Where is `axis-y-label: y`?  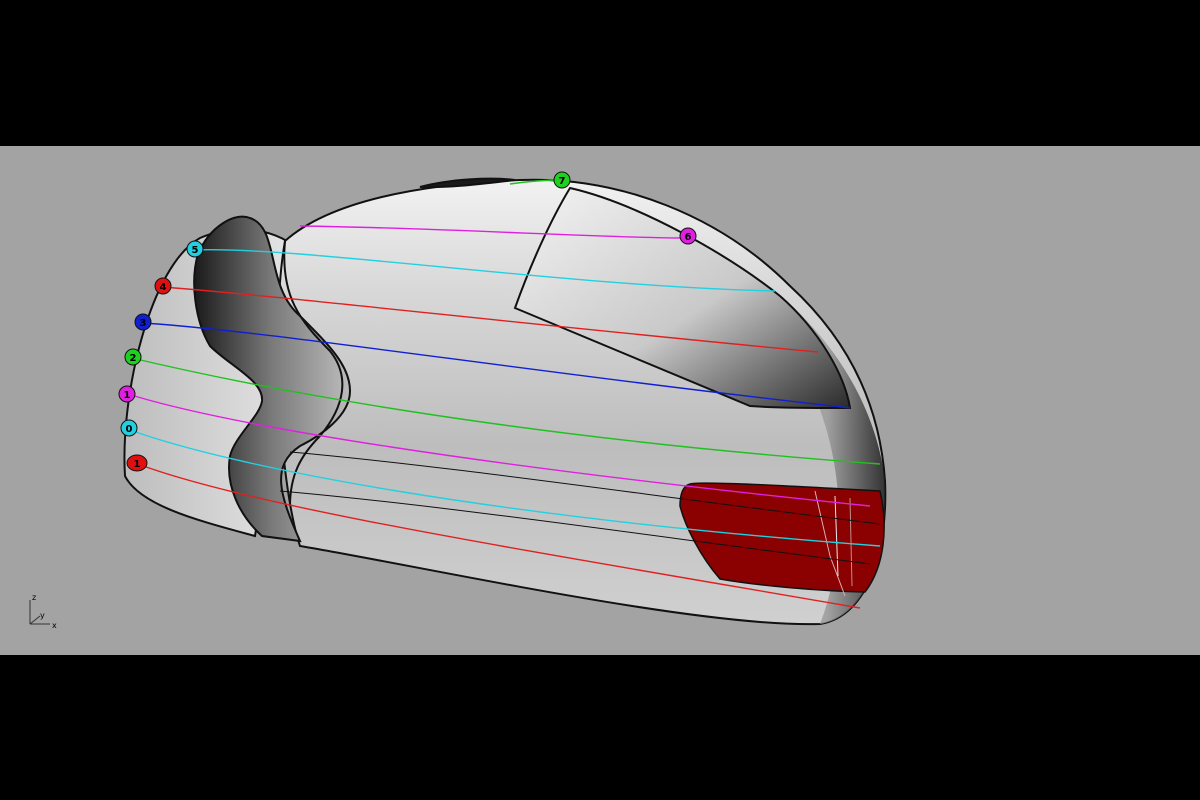 axis-y-label: y is located at coordinates (42, 615).